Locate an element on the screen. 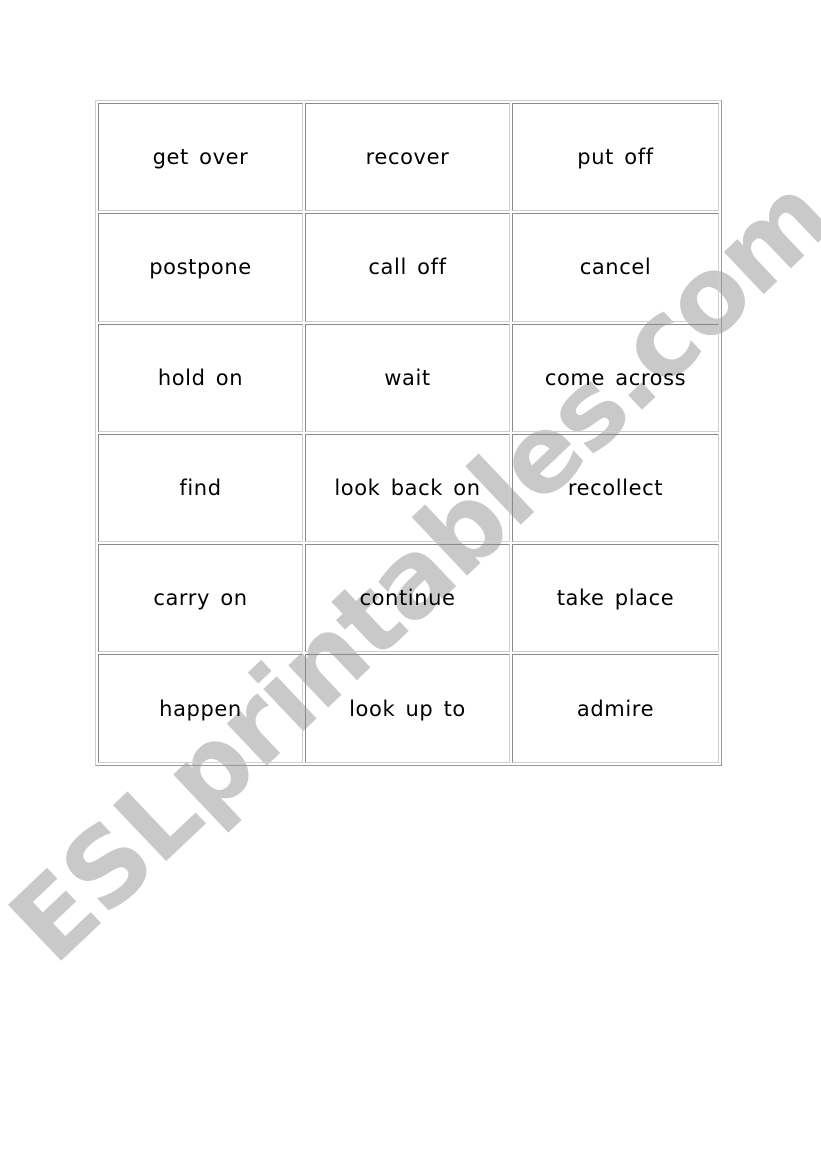 This screenshot has height=1169, width=821. card-text: wait is located at coordinates (407, 377).